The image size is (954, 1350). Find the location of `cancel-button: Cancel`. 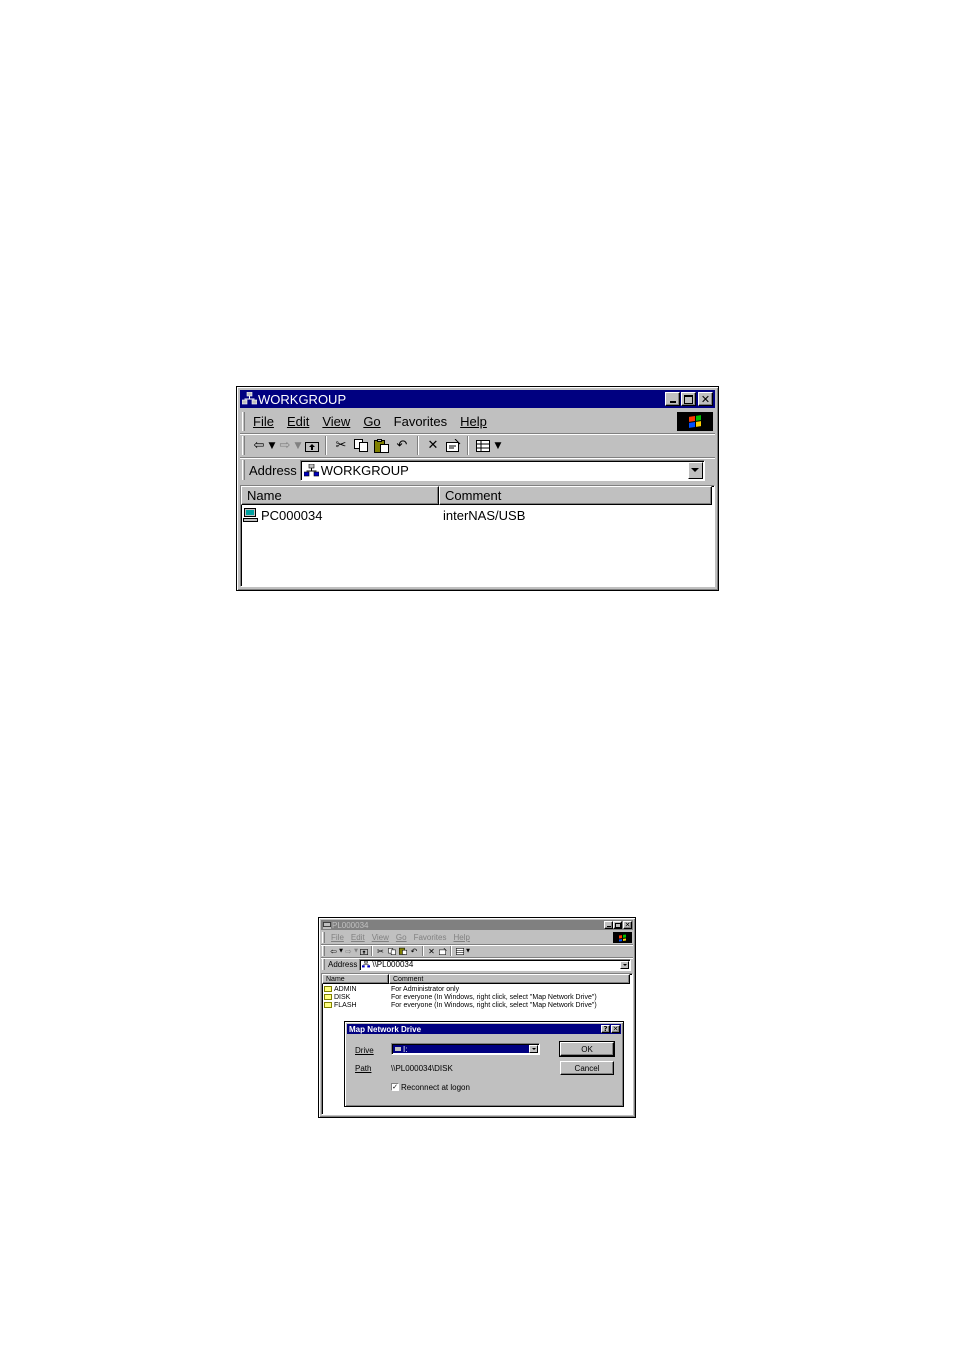

cancel-button: Cancel is located at coordinates (587, 1068).